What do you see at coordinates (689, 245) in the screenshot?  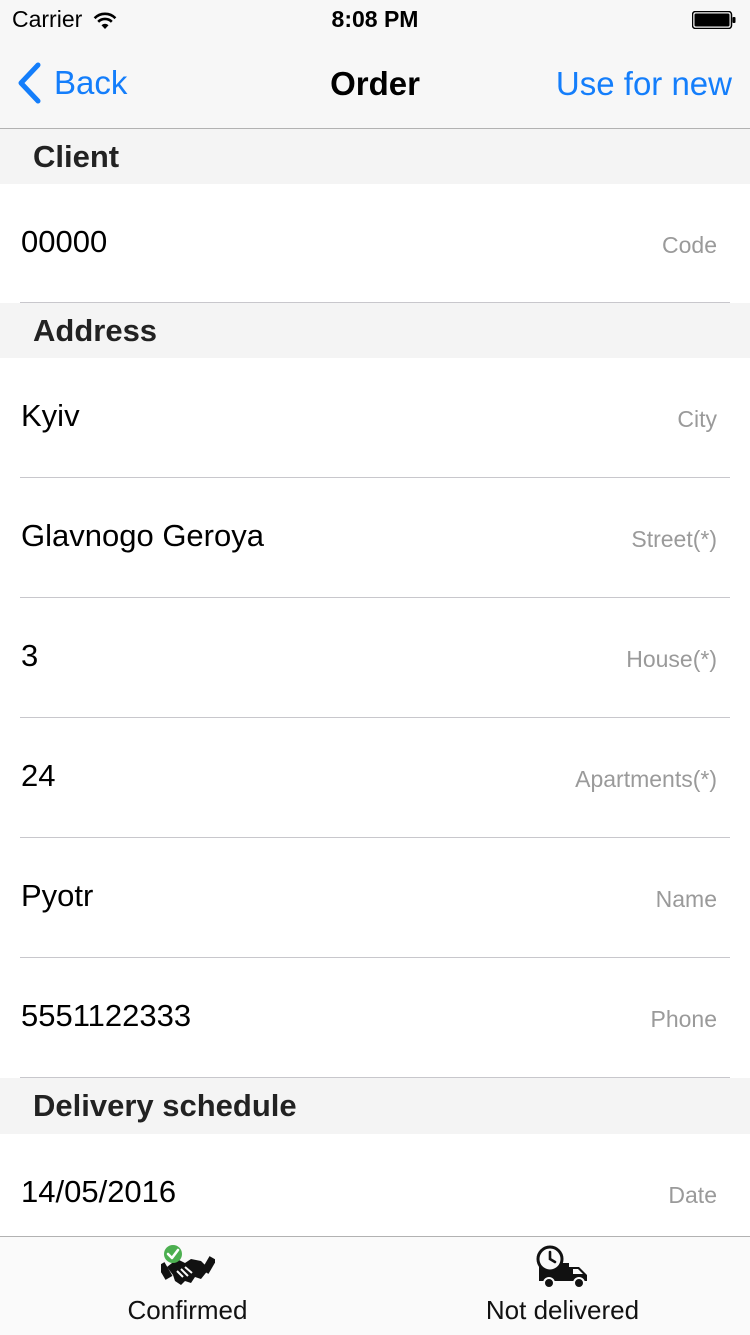 I see `code-label: Code` at bounding box center [689, 245].